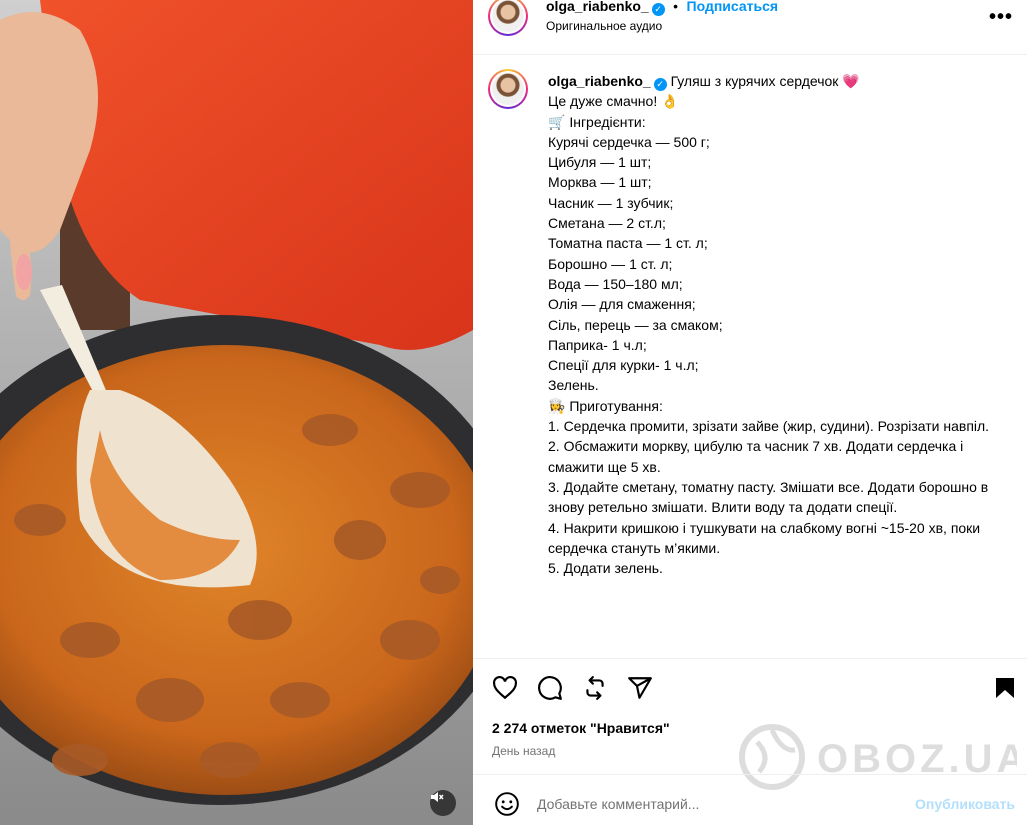 The image size is (1027, 826). I want to click on header-username: olga_riabenko_, so click(597, 7).